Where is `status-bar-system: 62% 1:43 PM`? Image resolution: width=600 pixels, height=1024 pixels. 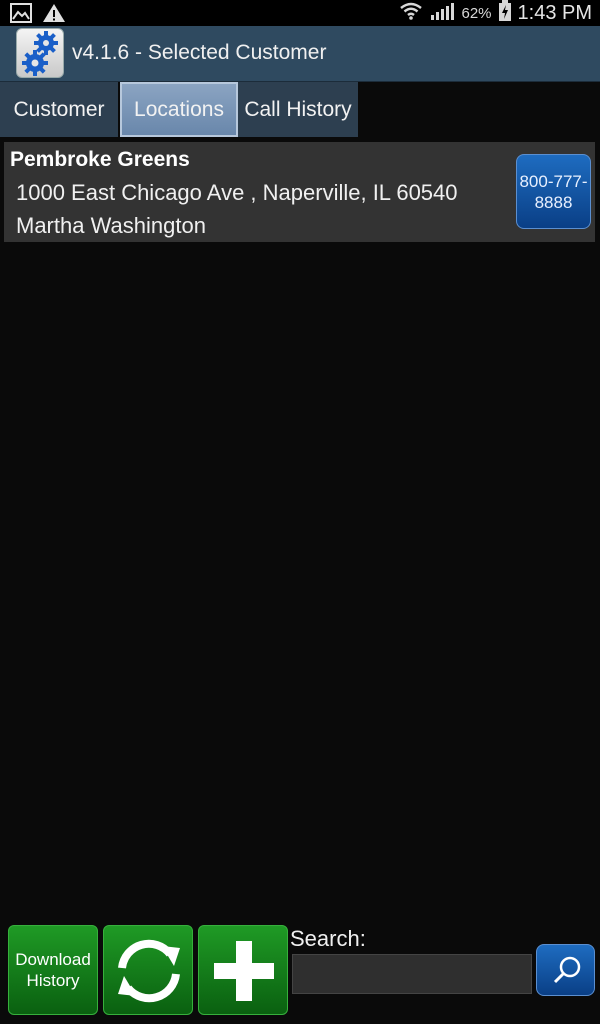 status-bar-system: 62% 1:43 PM is located at coordinates (495, 13).